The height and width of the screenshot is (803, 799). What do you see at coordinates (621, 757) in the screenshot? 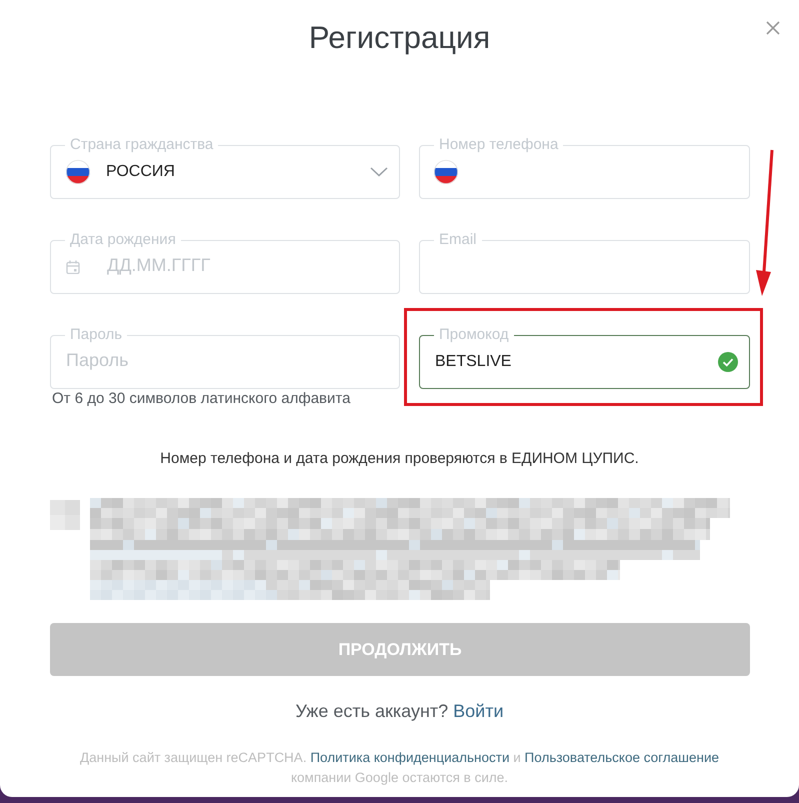
I see `footer-link: Пользовательское соглашение` at bounding box center [621, 757].